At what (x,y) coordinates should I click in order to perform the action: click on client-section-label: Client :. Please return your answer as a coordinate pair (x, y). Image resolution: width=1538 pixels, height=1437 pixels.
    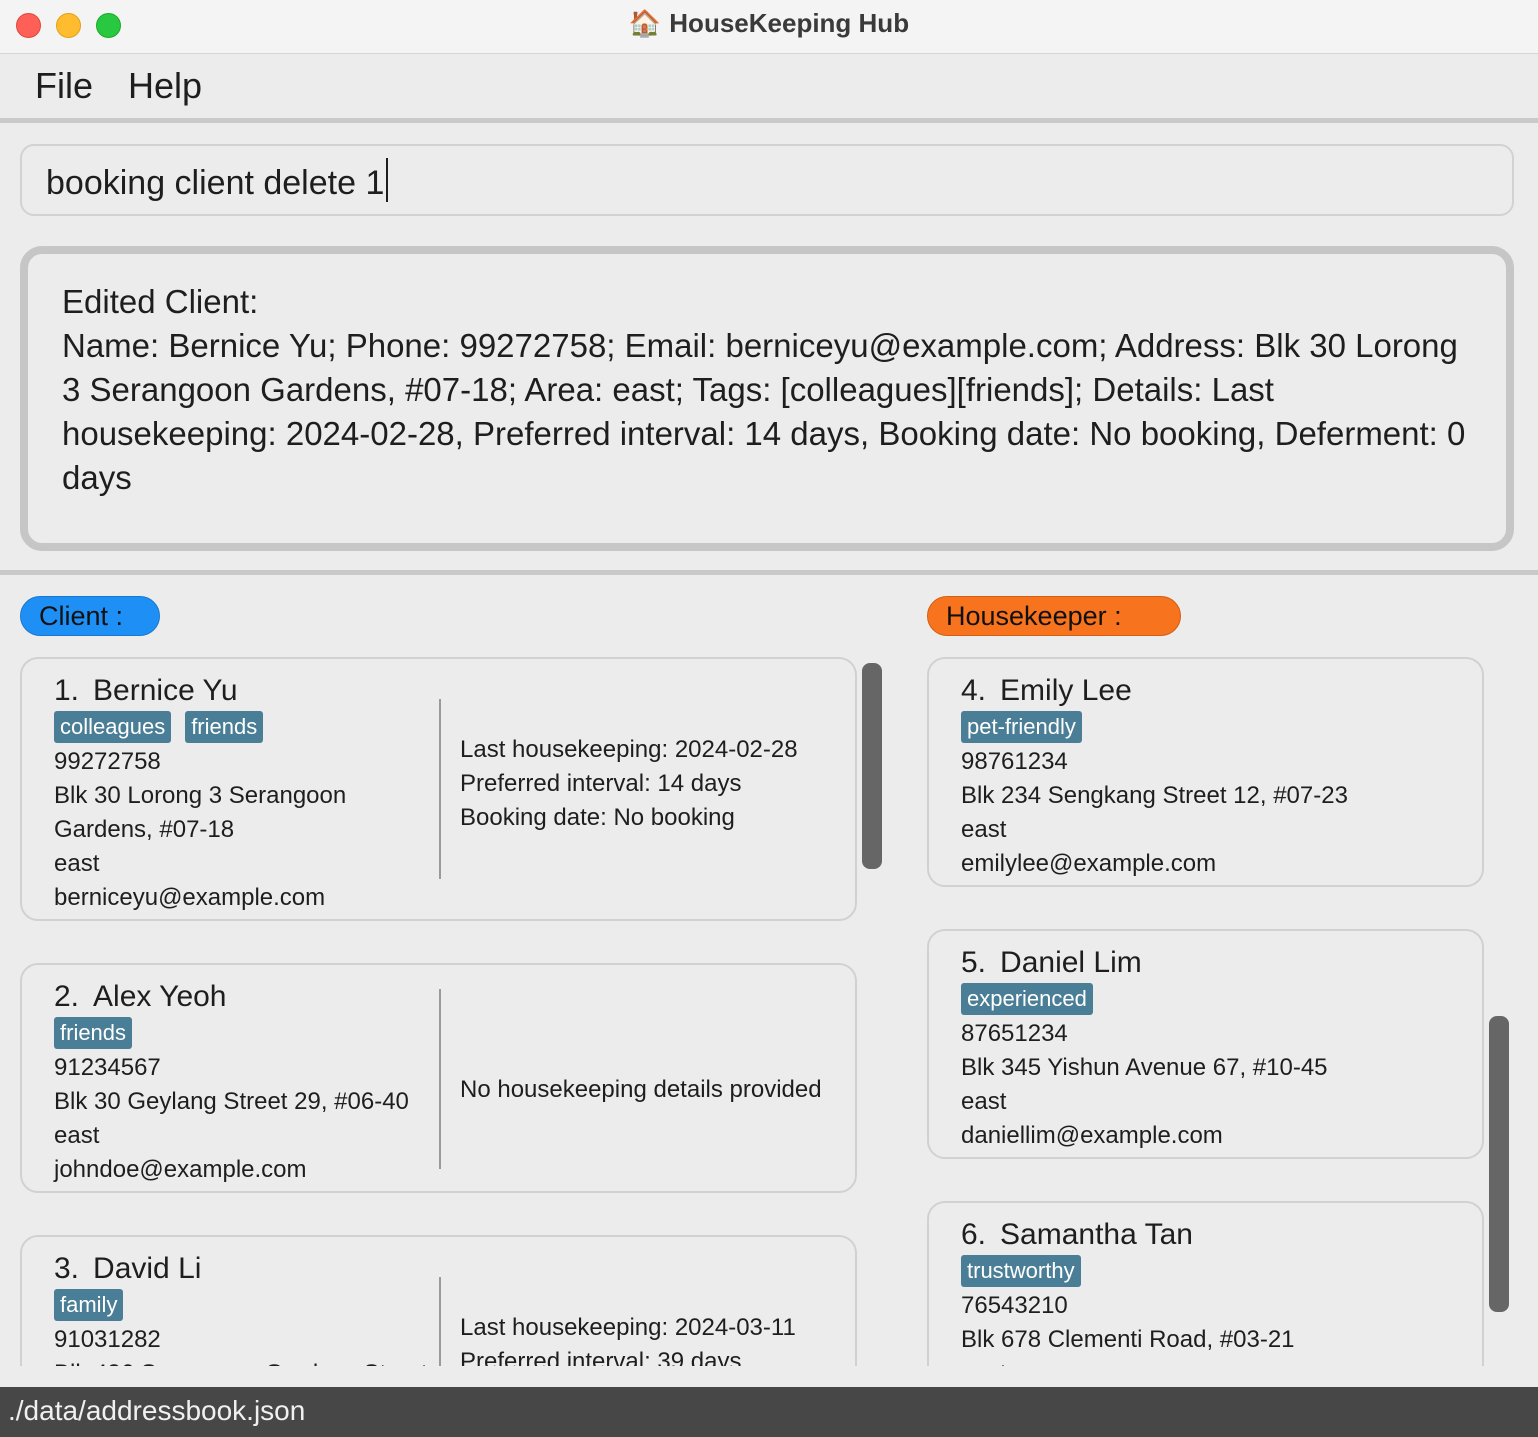
    Looking at the image, I should click on (90, 616).